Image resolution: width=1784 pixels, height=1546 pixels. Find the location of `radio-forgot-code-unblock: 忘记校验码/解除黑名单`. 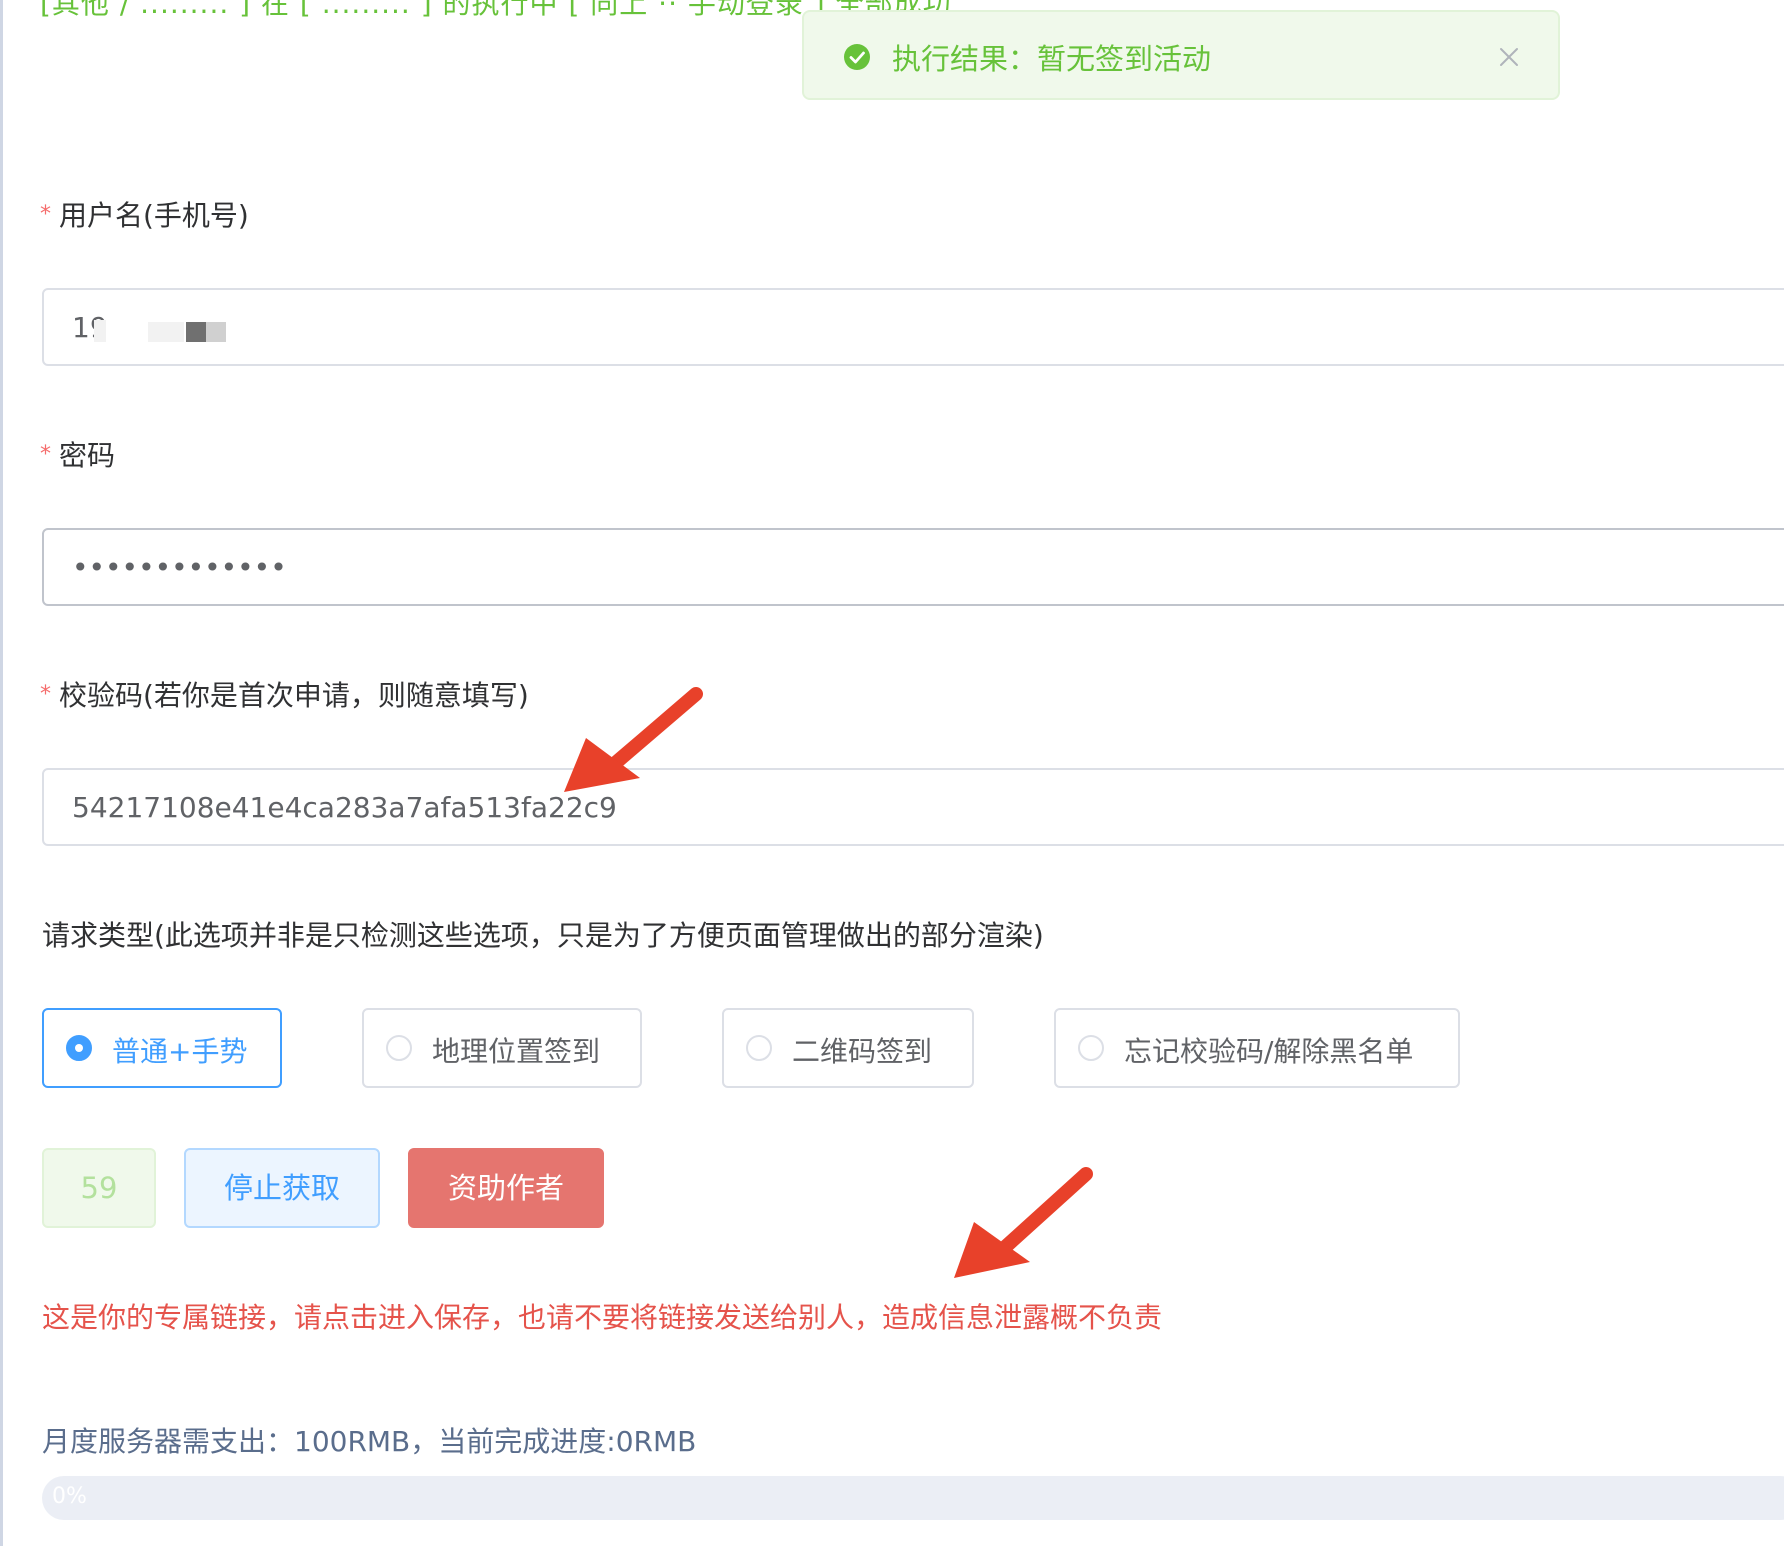

radio-forgot-code-unblock: 忘记校验码/解除黑名单 is located at coordinates (1257, 1048).